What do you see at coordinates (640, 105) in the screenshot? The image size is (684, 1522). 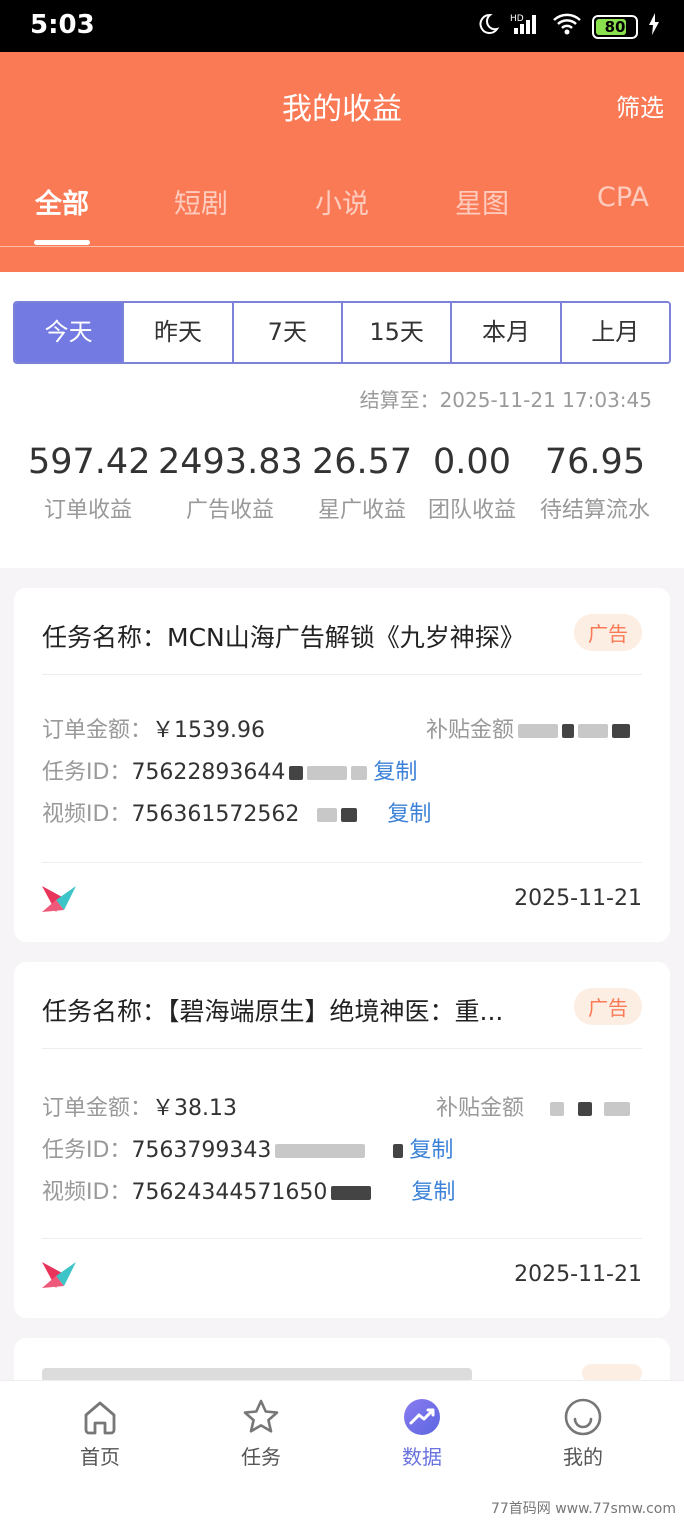 I see `filter-button: 筛选` at bounding box center [640, 105].